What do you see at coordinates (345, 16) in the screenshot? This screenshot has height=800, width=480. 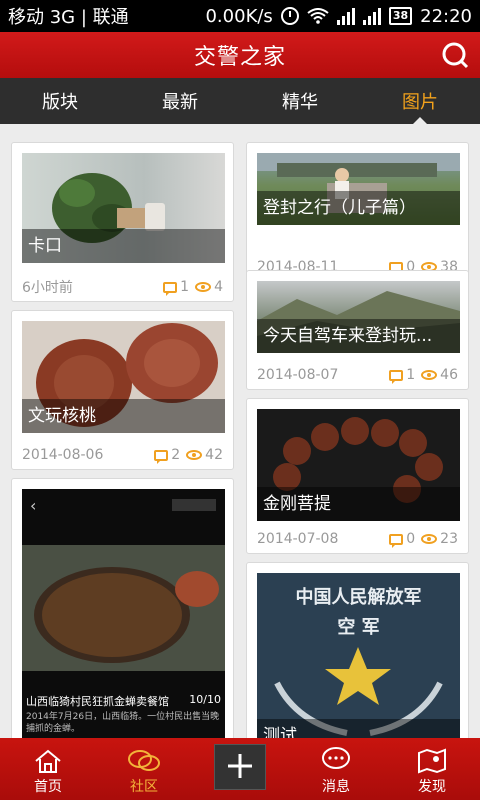 I see `signal-icon` at bounding box center [345, 16].